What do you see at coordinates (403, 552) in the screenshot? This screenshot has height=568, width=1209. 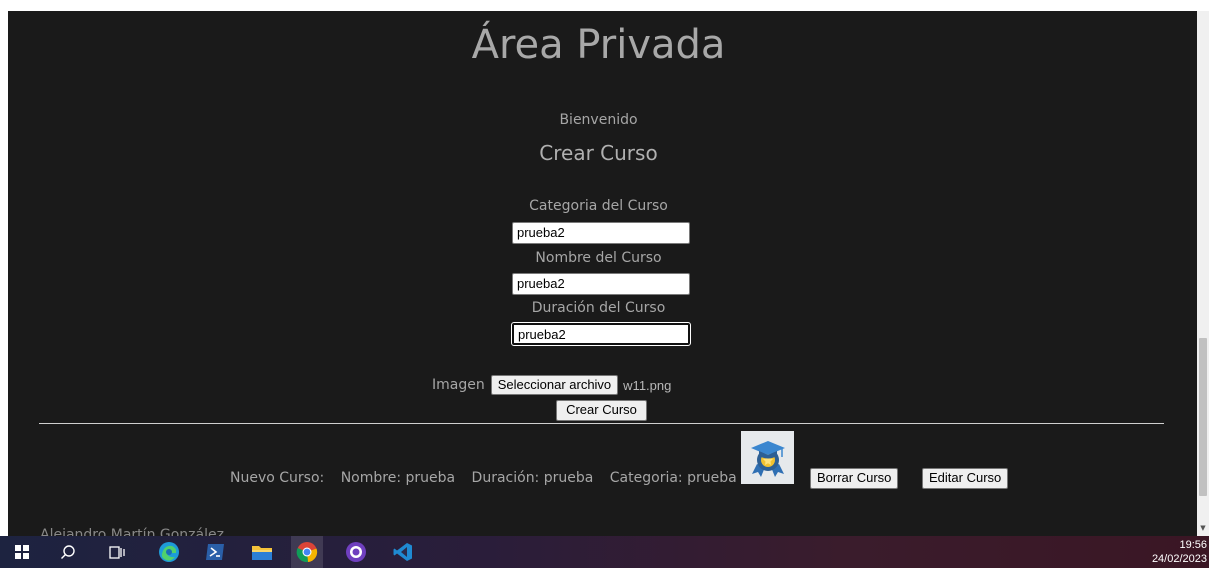 I see `vscode-icon` at bounding box center [403, 552].